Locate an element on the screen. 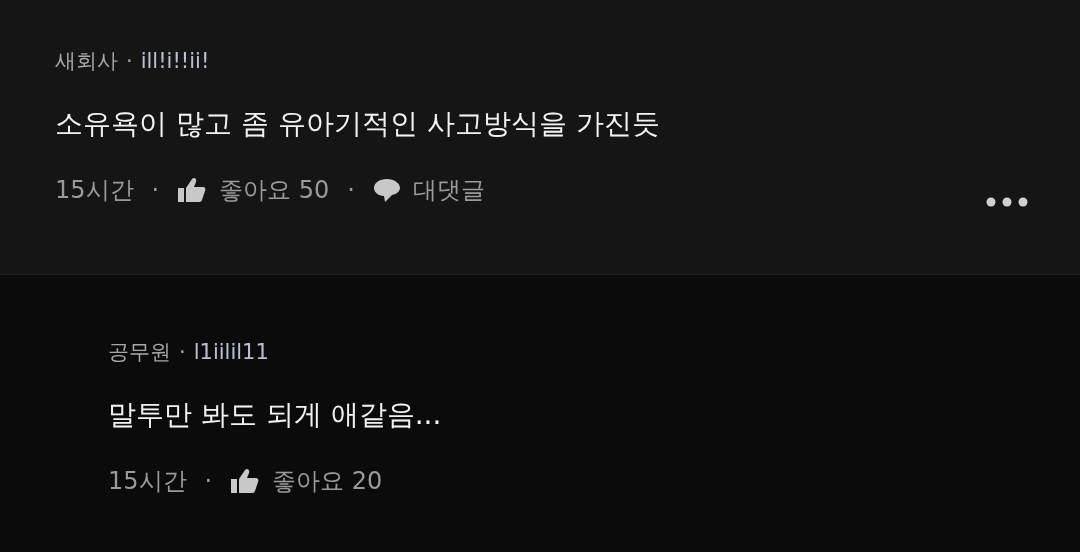 The width and height of the screenshot is (1080, 552). more-options-button is located at coordinates (1007, 202).